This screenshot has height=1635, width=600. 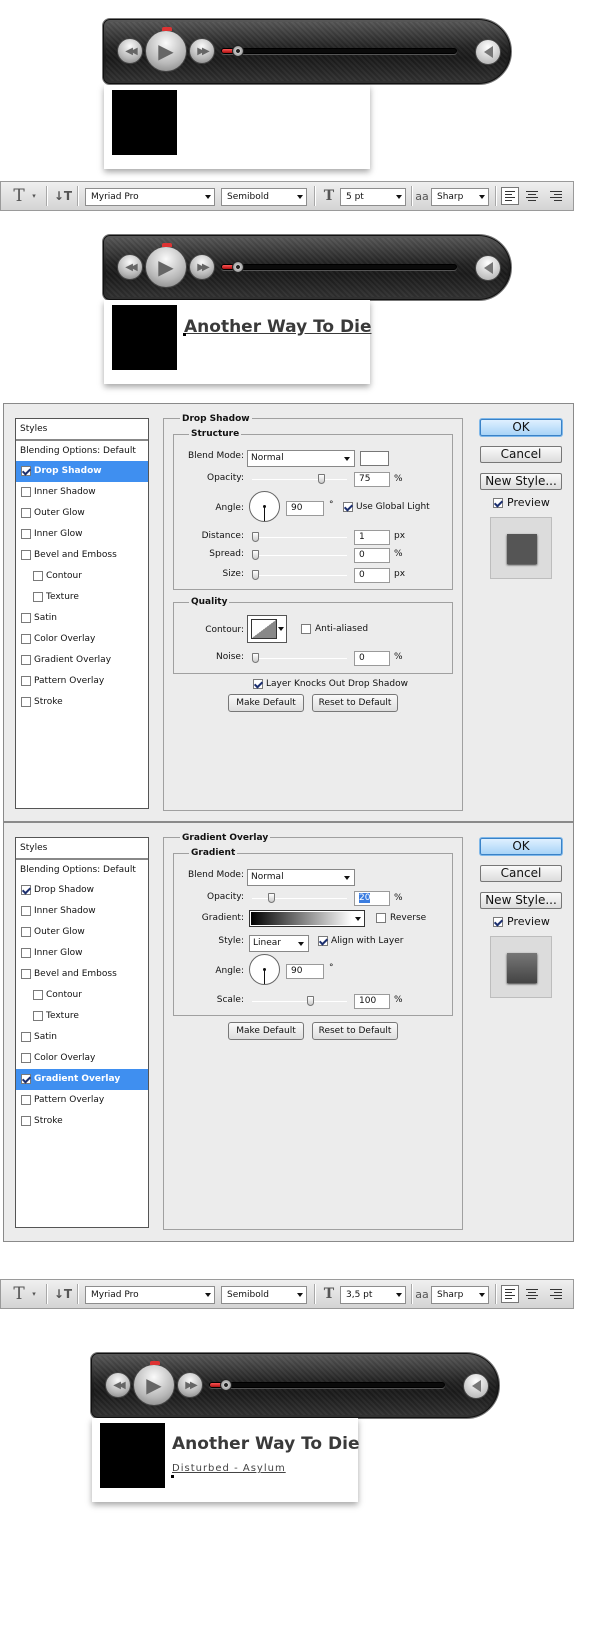 I want to click on tool-preset-arrow-icon: ▾, so click(x=34, y=196).